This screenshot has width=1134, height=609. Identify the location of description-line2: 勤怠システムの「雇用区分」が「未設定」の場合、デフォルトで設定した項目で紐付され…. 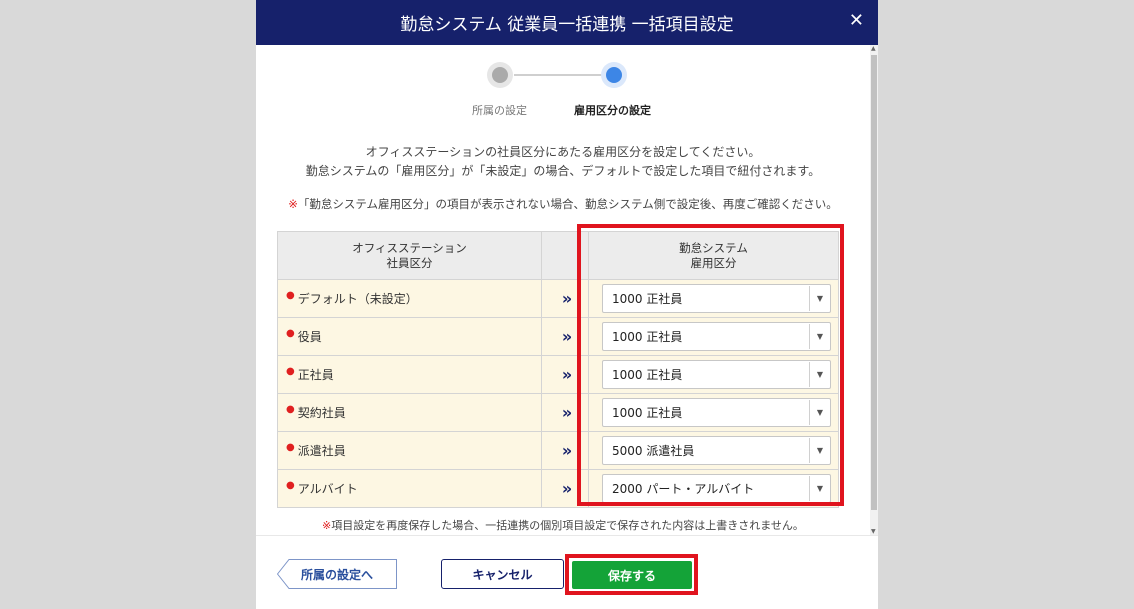
(563, 171).